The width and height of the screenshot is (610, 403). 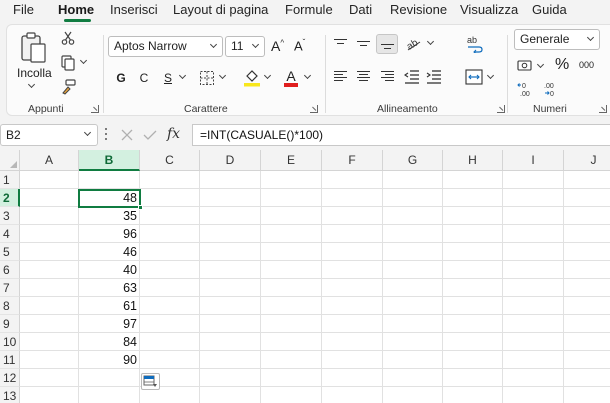 I want to click on tab-file: File, so click(x=23, y=9).